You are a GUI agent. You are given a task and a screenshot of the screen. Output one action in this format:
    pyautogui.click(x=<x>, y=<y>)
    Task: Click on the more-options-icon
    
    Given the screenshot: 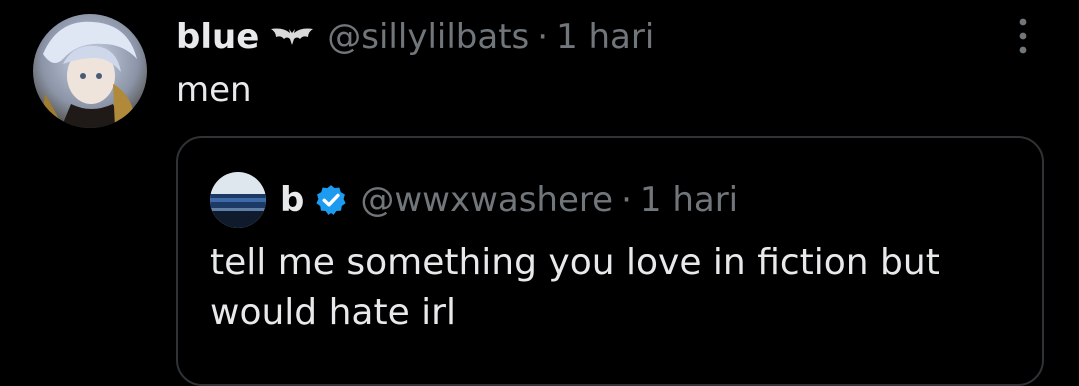 What is the action you would take?
    pyautogui.click(x=1023, y=36)
    